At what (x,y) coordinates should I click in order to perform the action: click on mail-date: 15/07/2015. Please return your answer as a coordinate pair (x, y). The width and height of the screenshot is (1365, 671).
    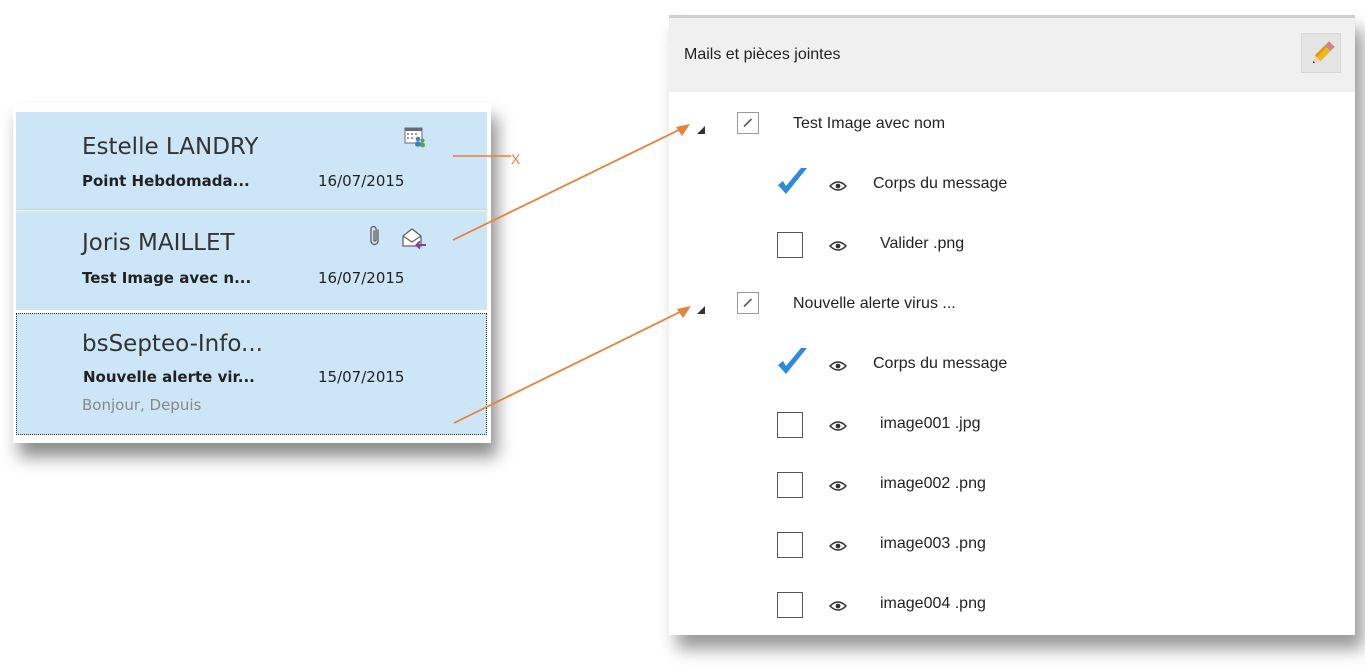
    Looking at the image, I should click on (361, 377).